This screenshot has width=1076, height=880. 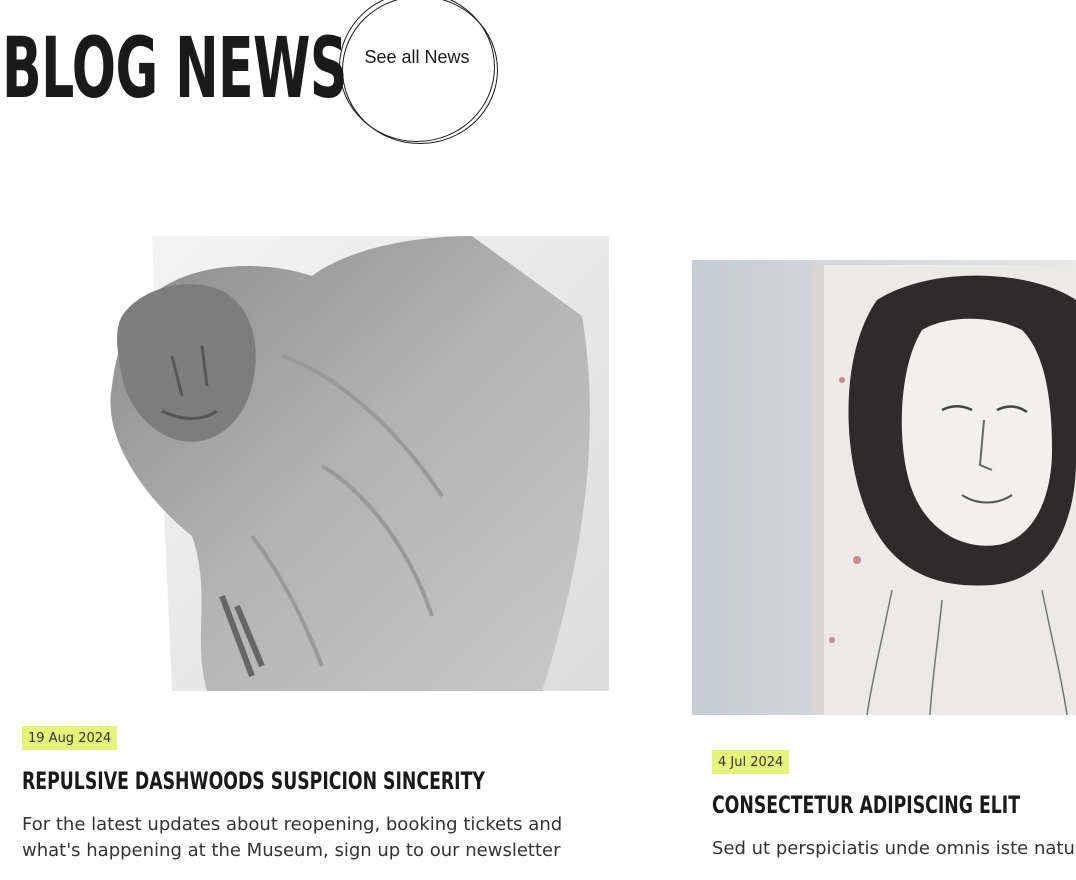 What do you see at coordinates (253, 781) in the screenshot?
I see `post-title-link: REPULSIVE DASHWOODS SUSPICION SINCERITY` at bounding box center [253, 781].